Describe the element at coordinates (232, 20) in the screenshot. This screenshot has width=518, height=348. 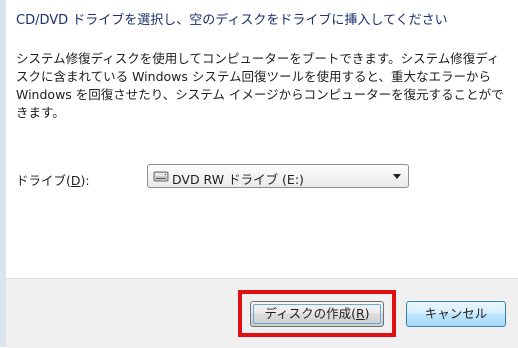
I see `dialog-header: CD/DVD ドライブを選択し、空のディスクをドライブに挿入してください` at that location.